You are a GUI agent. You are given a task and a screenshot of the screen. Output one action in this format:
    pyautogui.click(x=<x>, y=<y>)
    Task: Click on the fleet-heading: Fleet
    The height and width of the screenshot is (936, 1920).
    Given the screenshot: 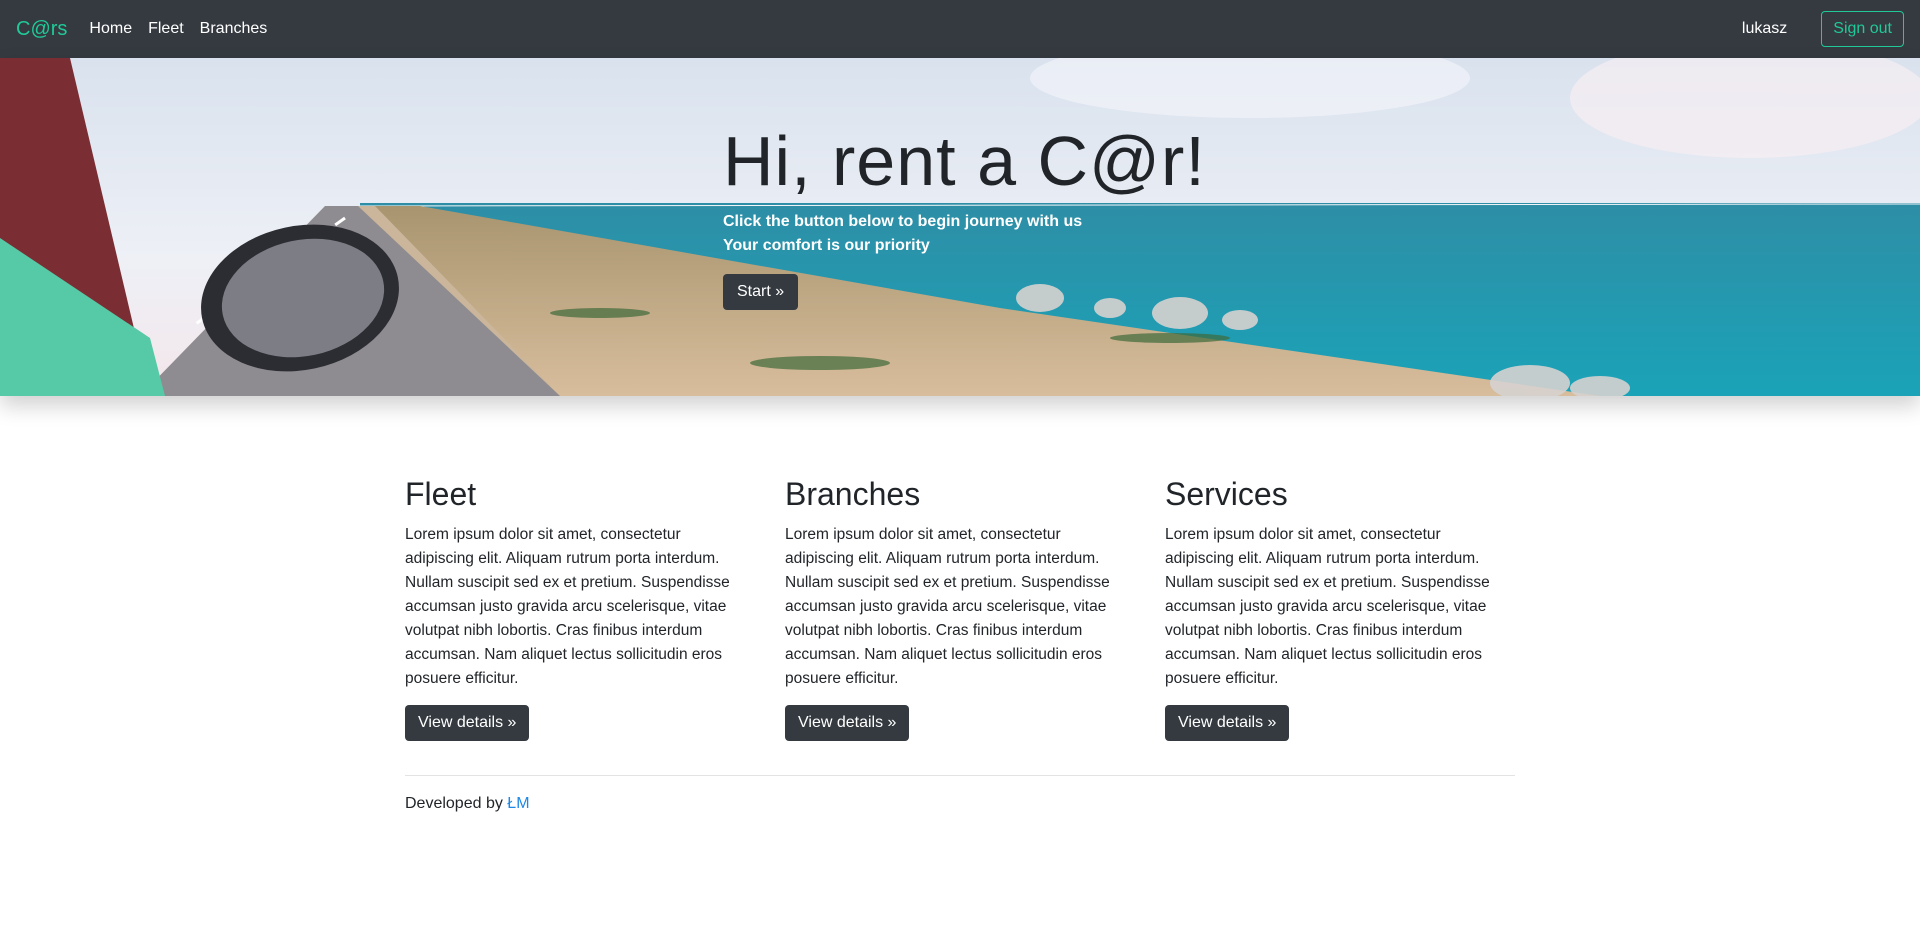 What is the action you would take?
    pyautogui.click(x=441, y=494)
    